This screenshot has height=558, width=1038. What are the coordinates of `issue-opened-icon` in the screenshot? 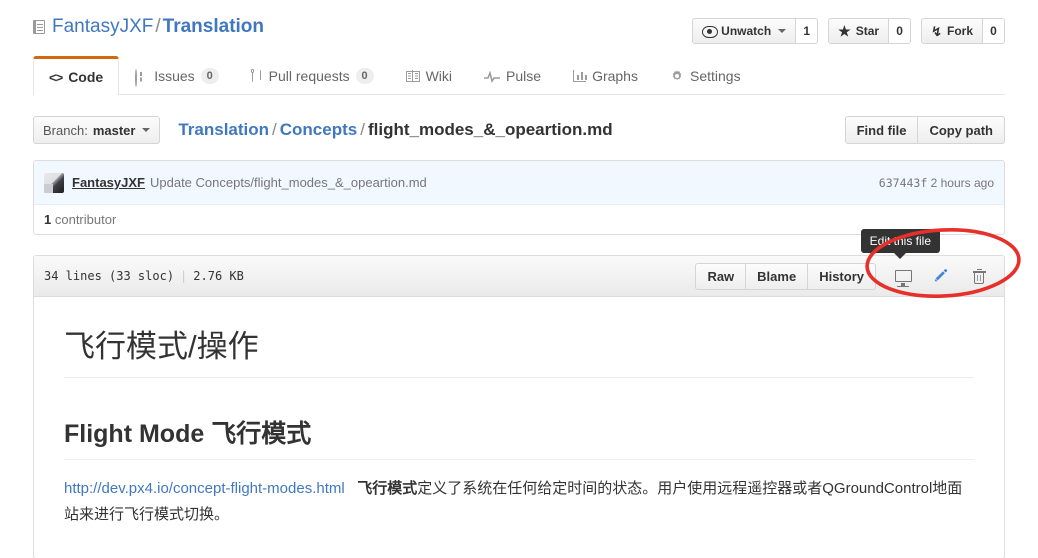 It's located at (141, 77).